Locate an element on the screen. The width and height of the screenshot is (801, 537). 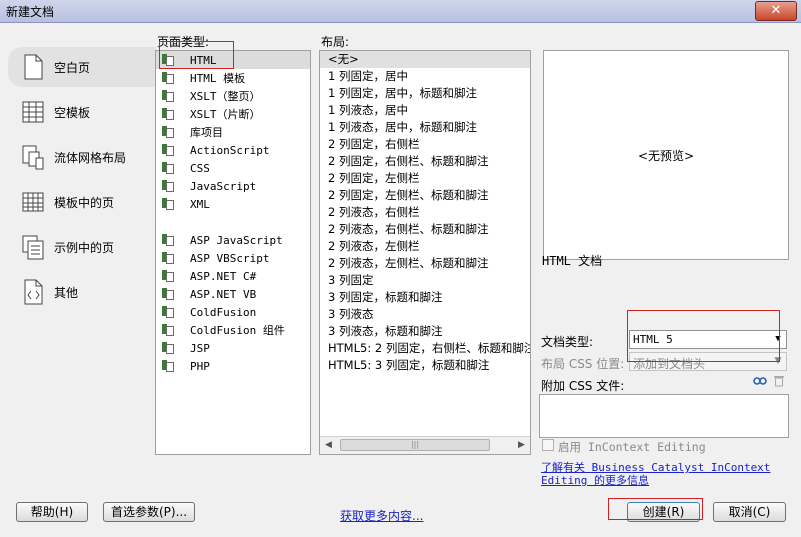
nav-template-page: 模板中的页 is located at coordinates (82, 202).